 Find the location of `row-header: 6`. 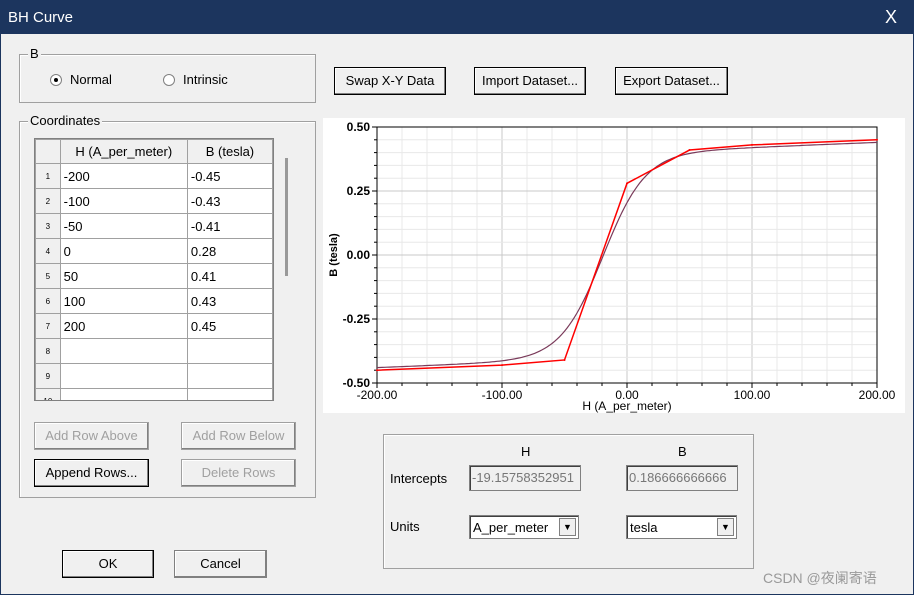

row-header: 6 is located at coordinates (48, 301).